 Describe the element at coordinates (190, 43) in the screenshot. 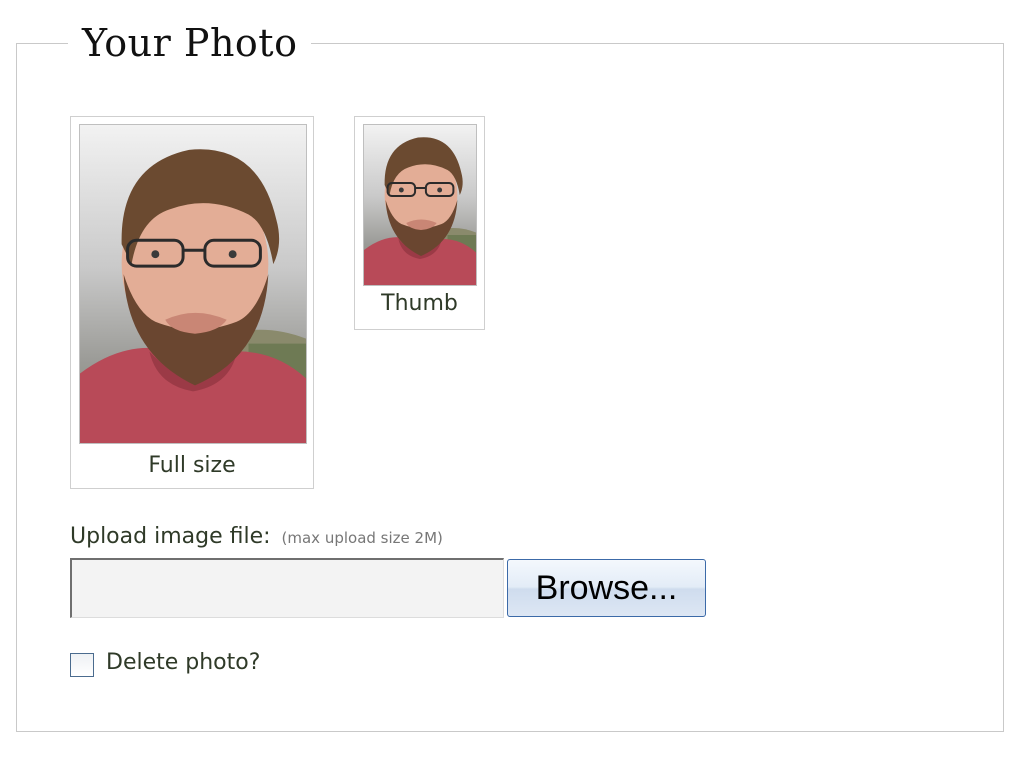

I see `section-title: Your Photo` at that location.